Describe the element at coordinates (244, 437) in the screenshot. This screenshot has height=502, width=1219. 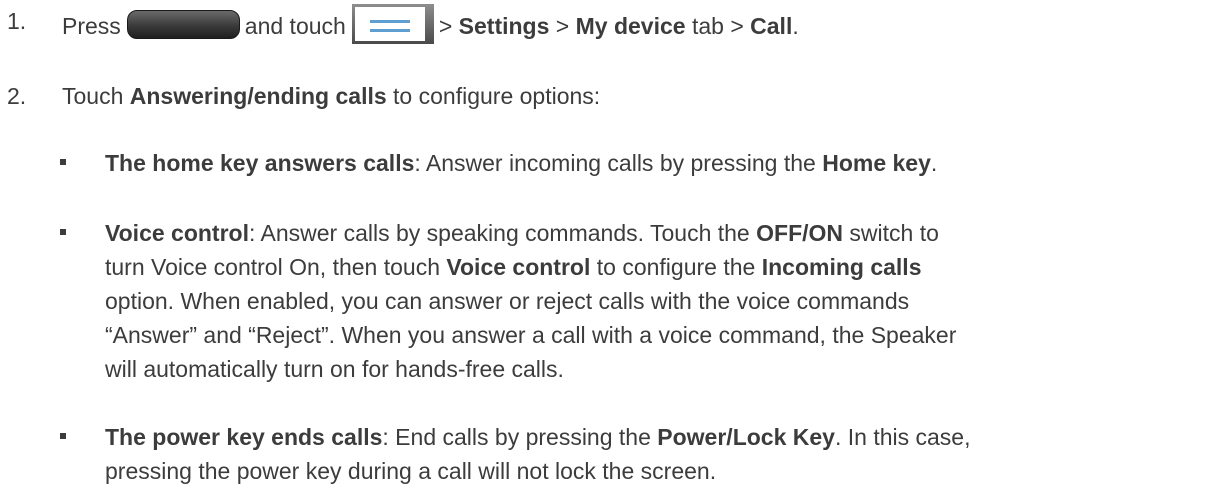
I see `bullet-title: The power key ends calls` at that location.